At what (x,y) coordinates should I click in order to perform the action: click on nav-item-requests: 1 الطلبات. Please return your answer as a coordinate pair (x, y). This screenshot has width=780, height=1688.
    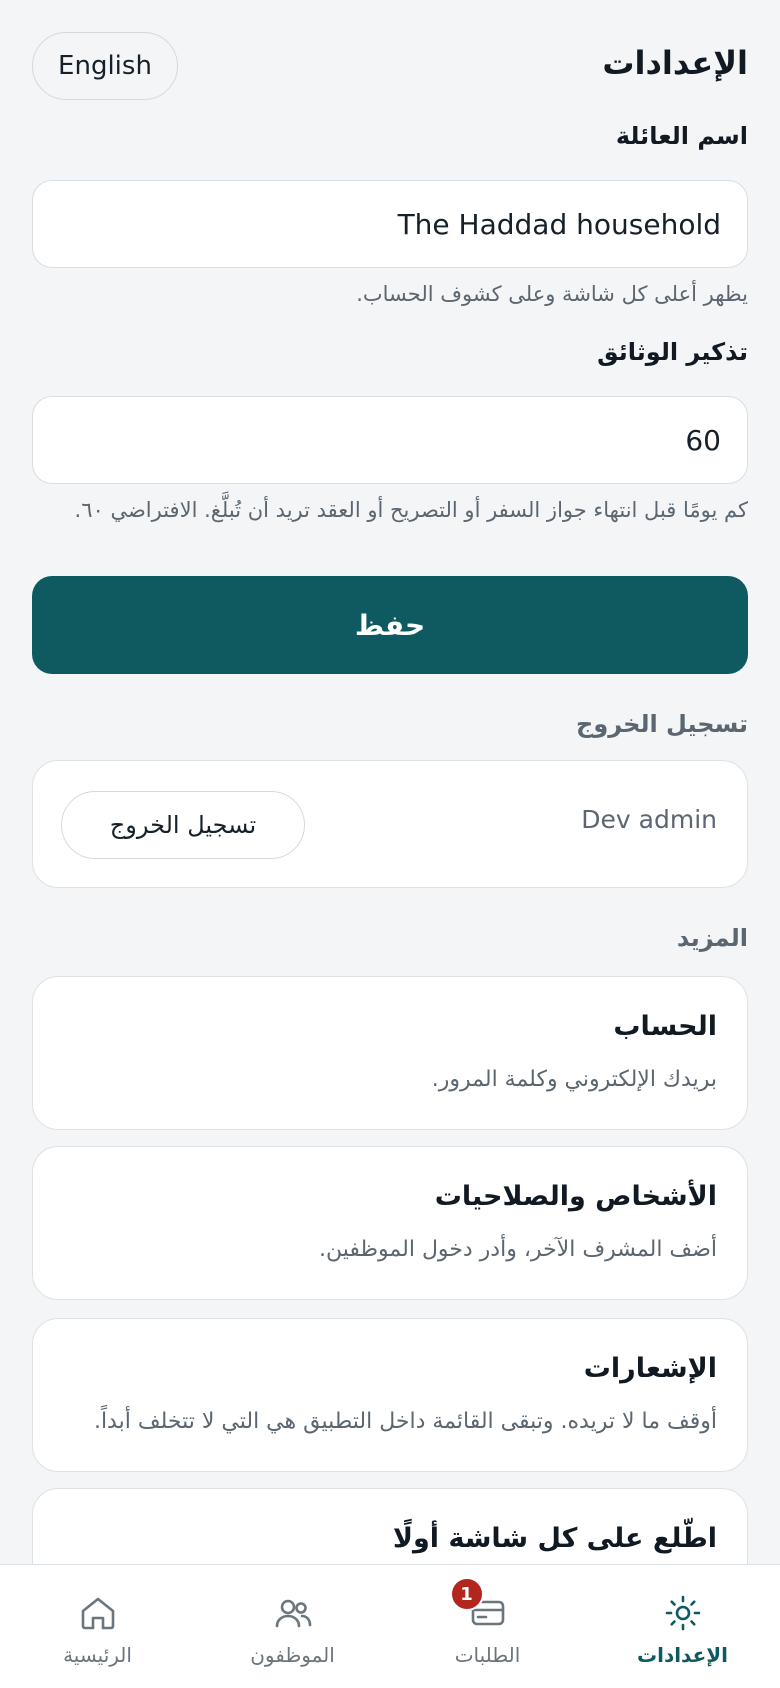
    Looking at the image, I should click on (487, 1626).